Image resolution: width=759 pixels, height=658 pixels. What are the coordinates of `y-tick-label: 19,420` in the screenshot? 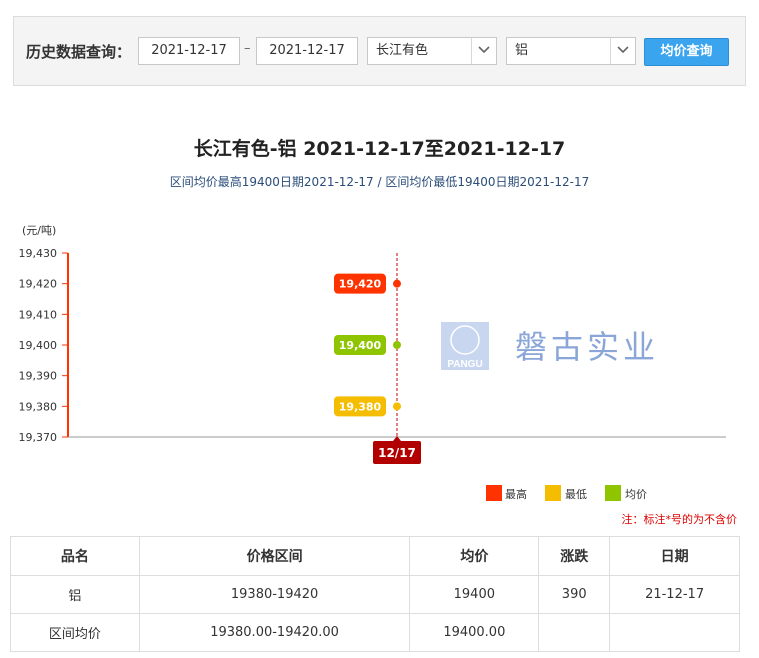 It's located at (38, 284).